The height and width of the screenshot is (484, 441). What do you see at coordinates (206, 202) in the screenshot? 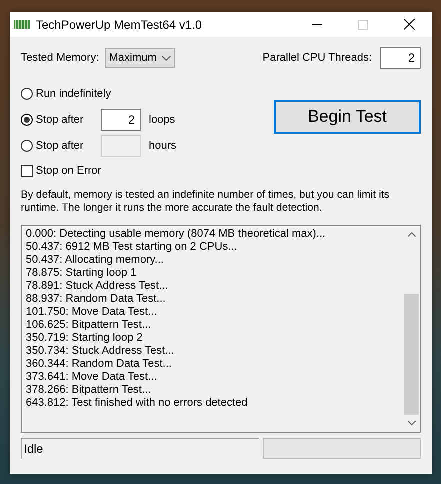
I see `description-text: By default, memory is tested an indefinite number of times, but you can limit its runtime. The longer it runs the more accurate the fault detection.` at bounding box center [206, 202].